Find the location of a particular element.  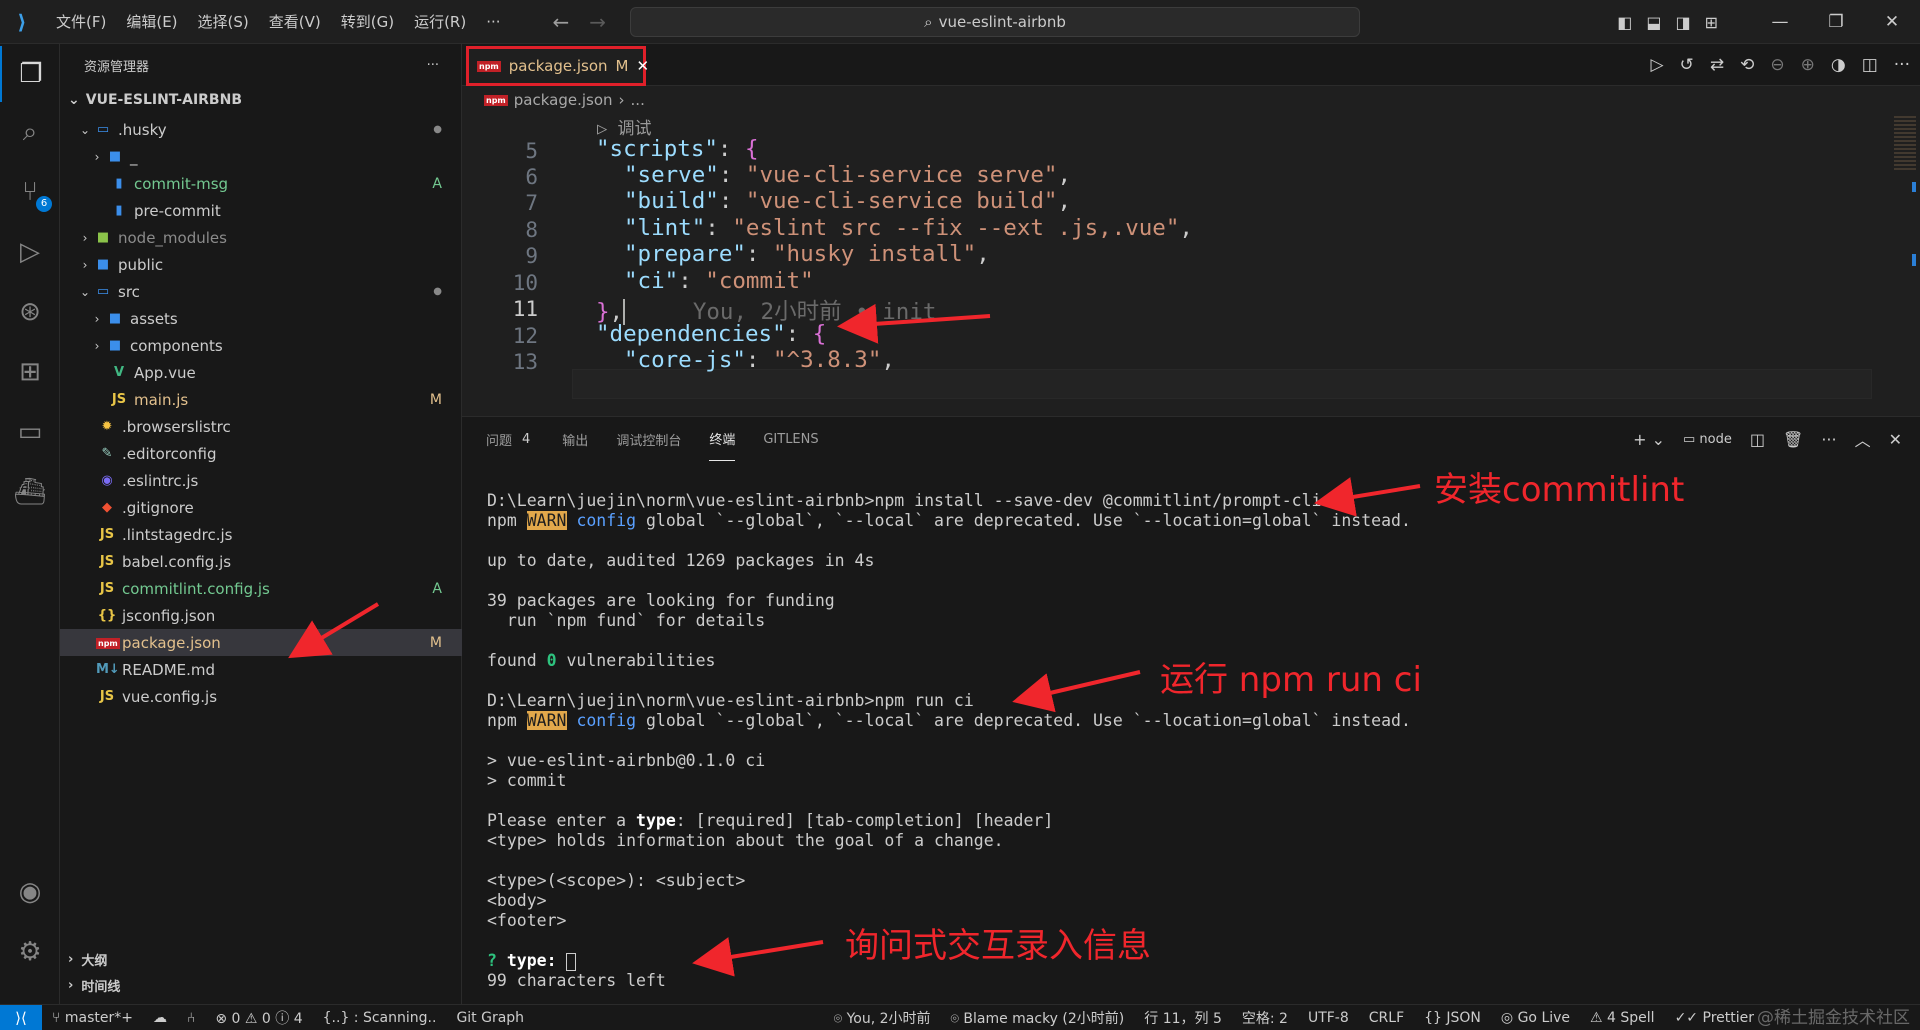

new-terminal-icon: + ⌄ is located at coordinates (1649, 439).